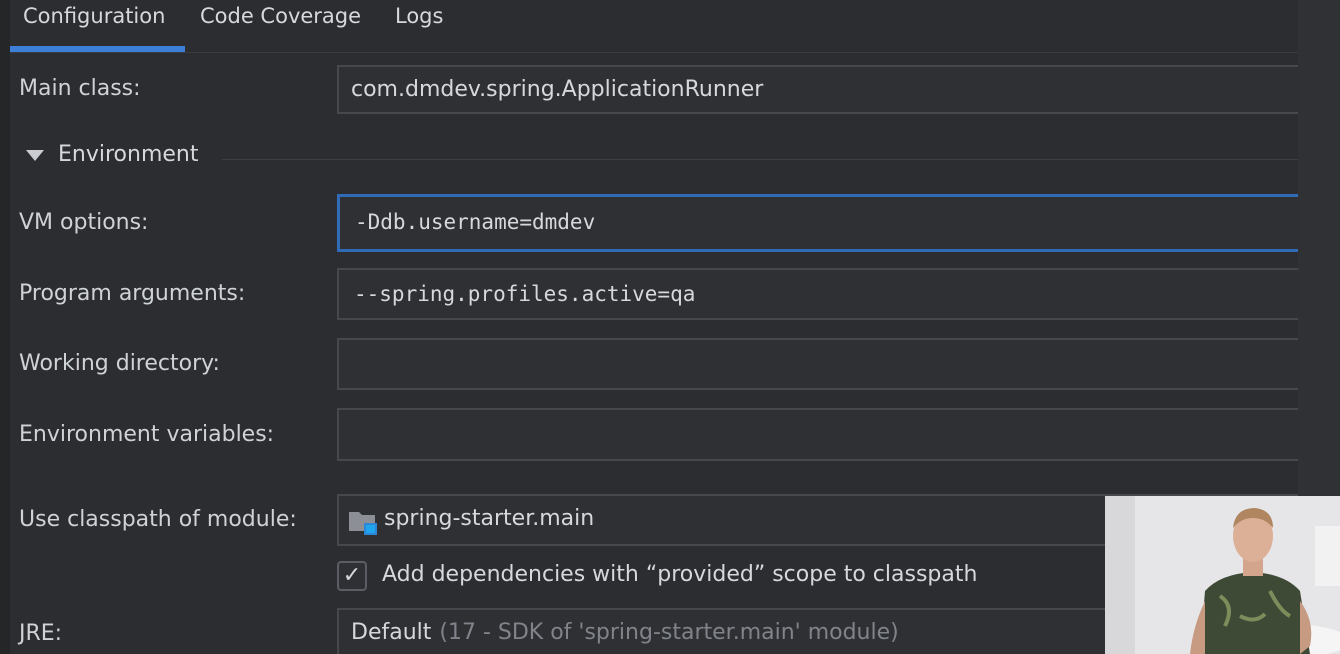  What do you see at coordinates (391, 632) in the screenshot?
I see `jre-value: Default` at bounding box center [391, 632].